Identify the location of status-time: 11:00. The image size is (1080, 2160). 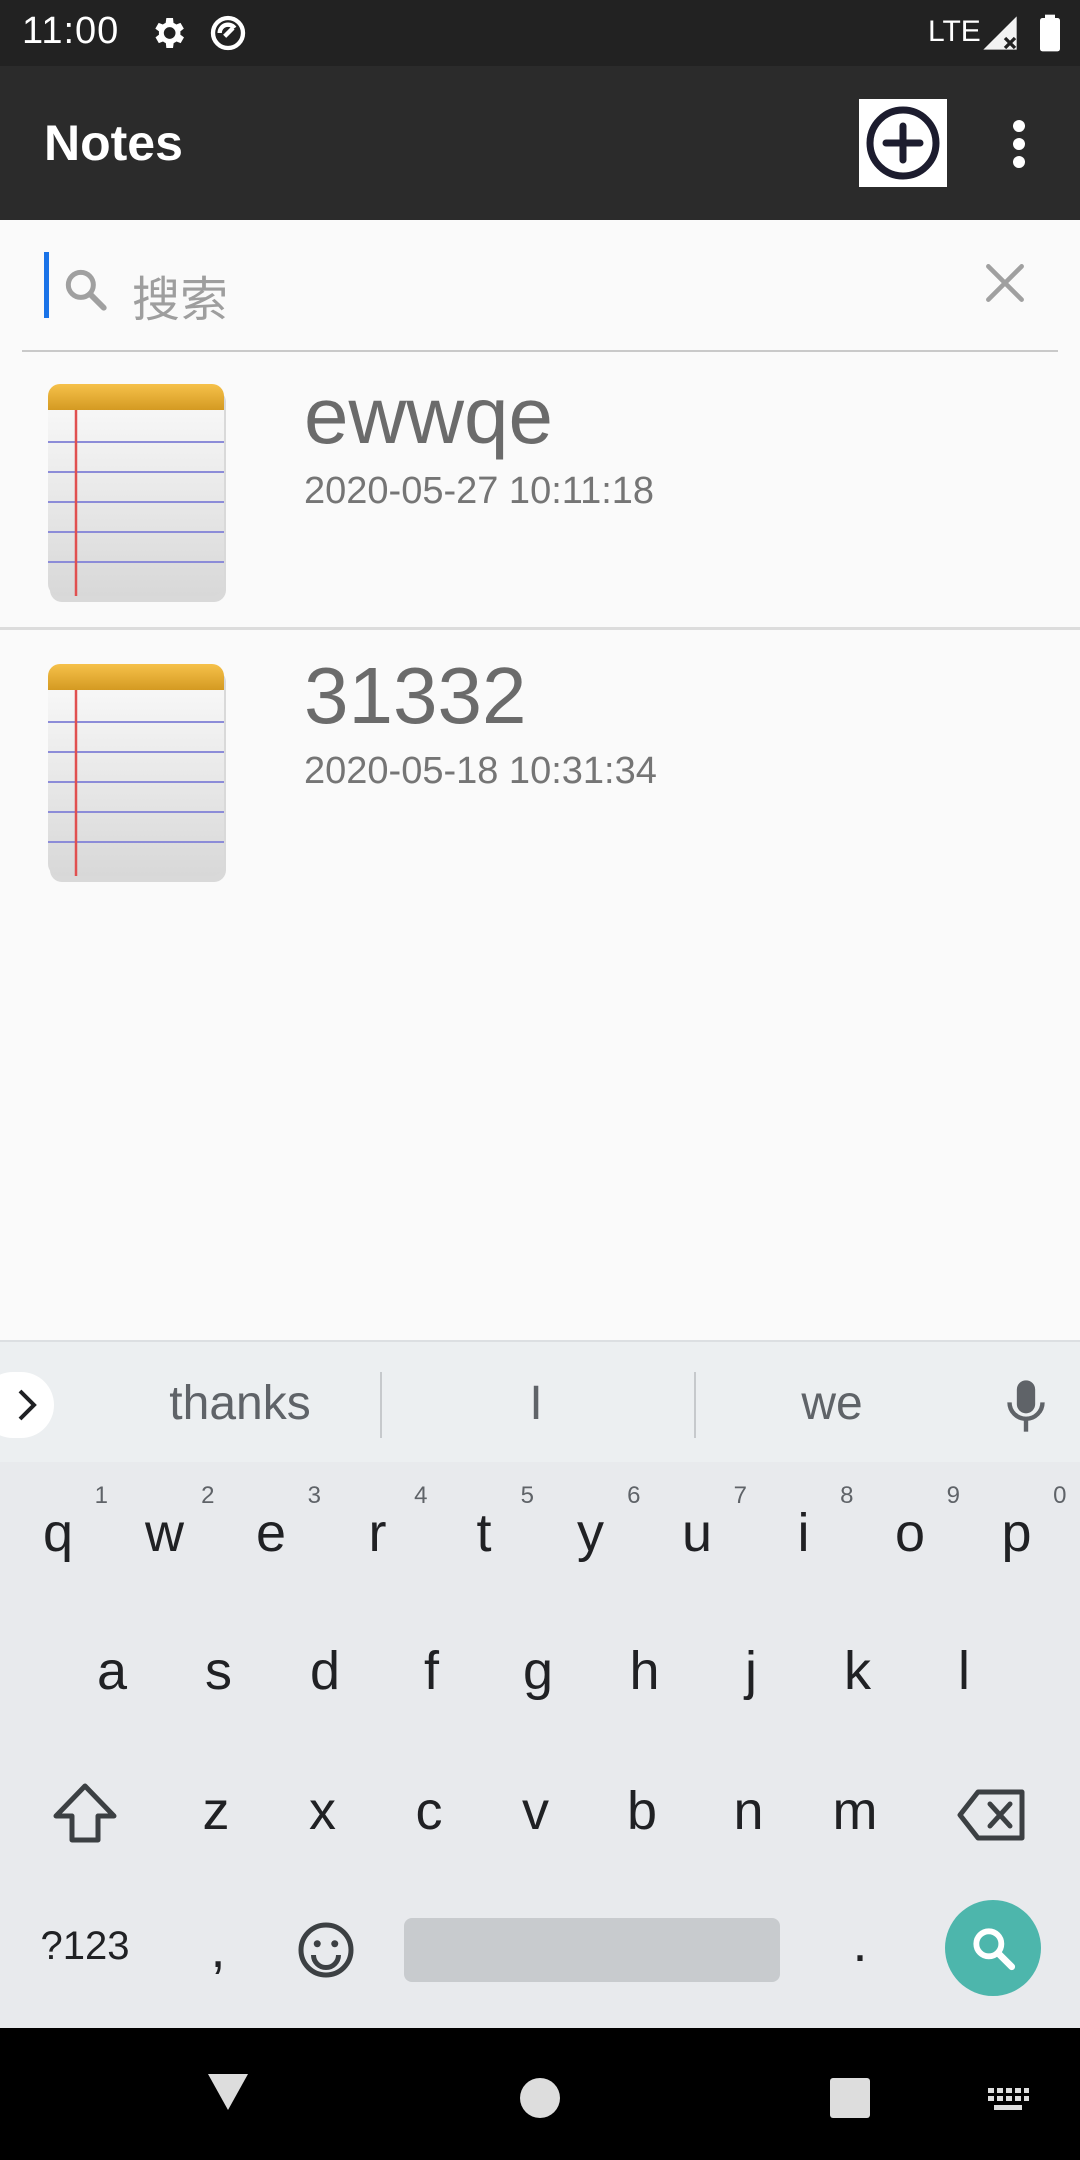
(71, 31).